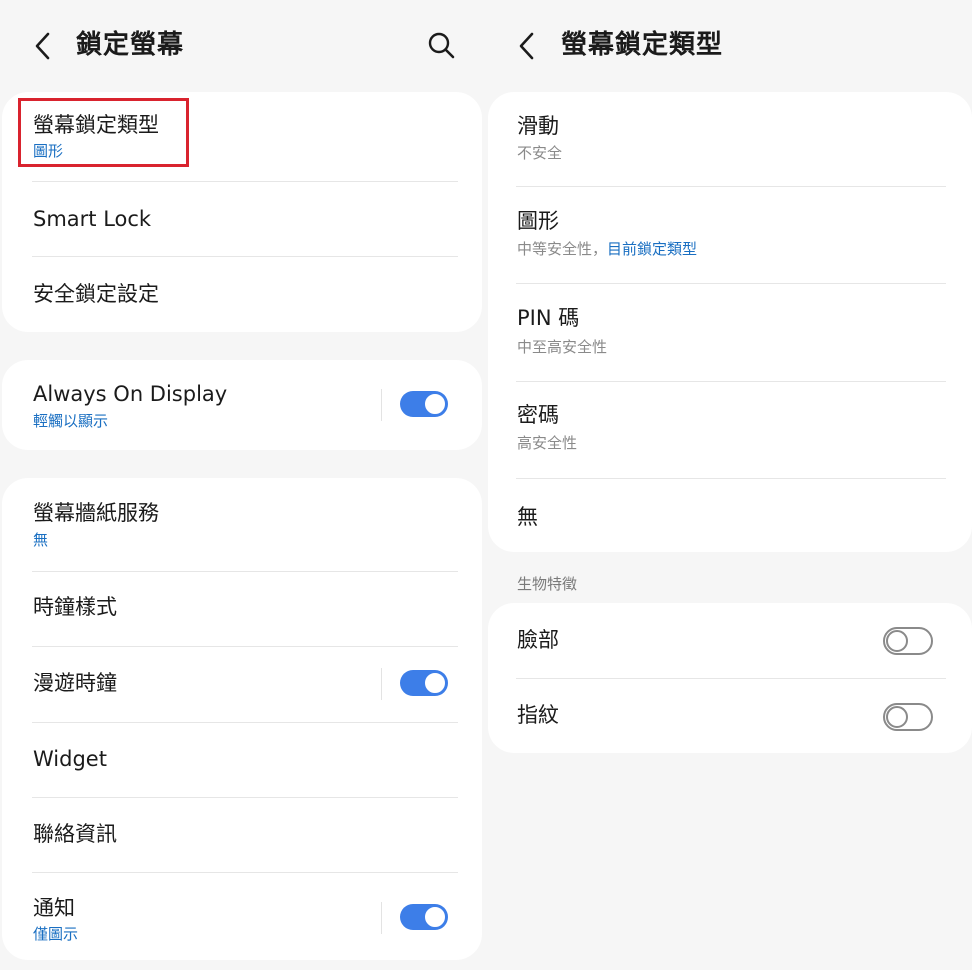 The width and height of the screenshot is (972, 970). I want to click on lock-option-sub: 不安全, so click(540, 153).